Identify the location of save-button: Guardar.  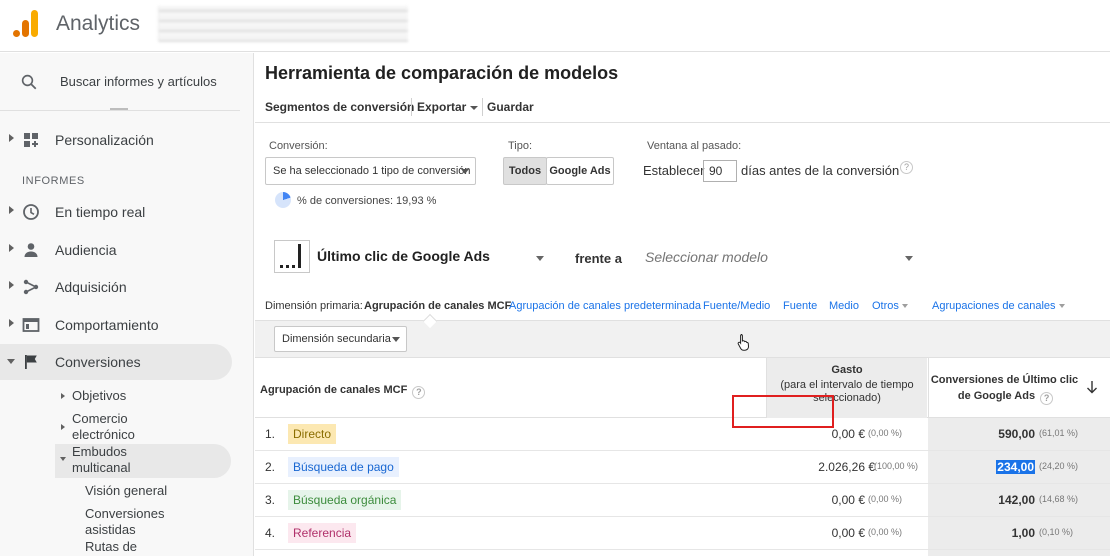
(510, 107).